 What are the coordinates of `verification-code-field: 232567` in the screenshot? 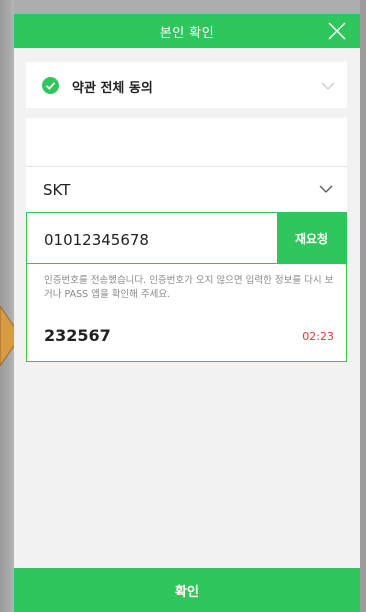 It's located at (77, 335).